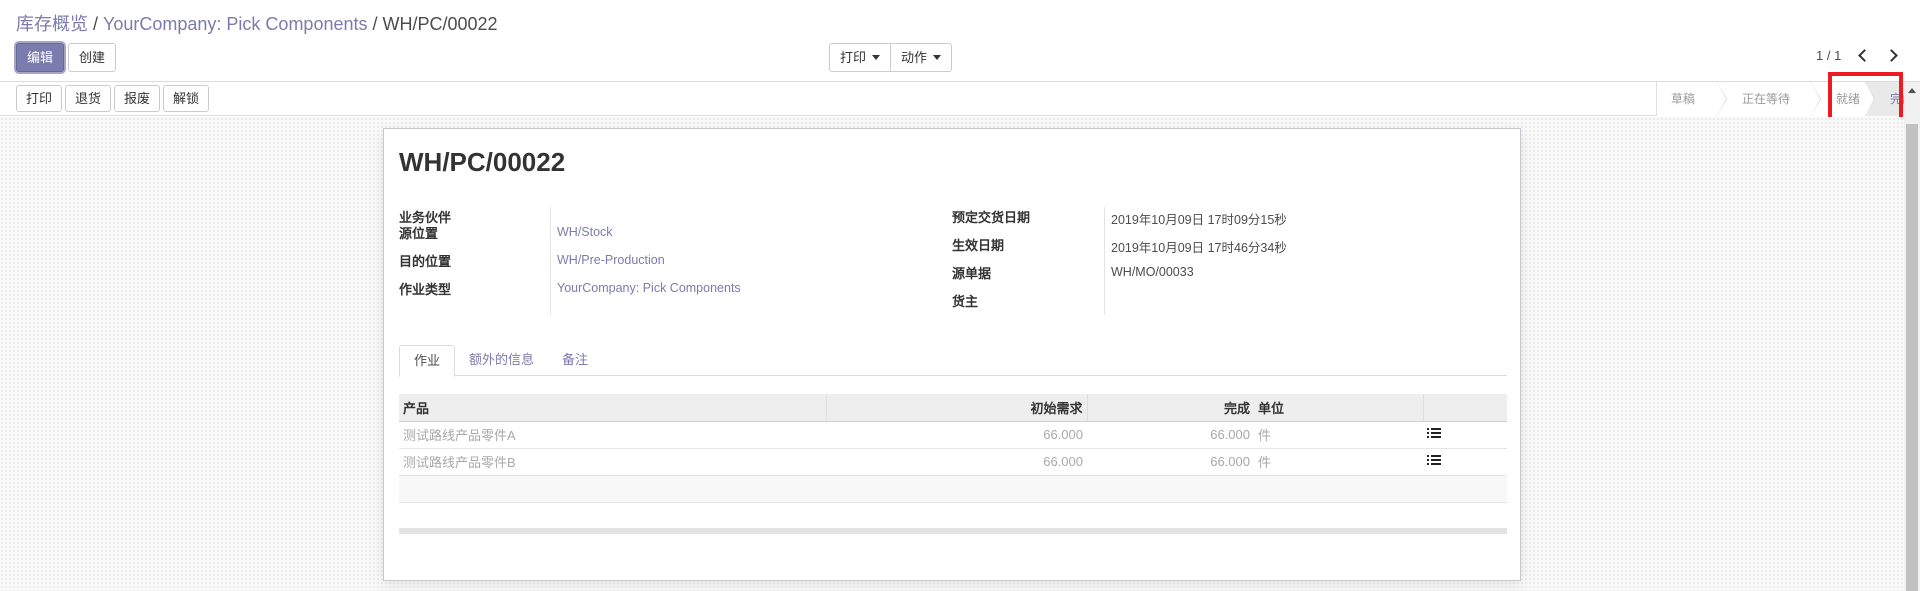 The height and width of the screenshot is (591, 1920). I want to click on table-footer, so click(953, 531).